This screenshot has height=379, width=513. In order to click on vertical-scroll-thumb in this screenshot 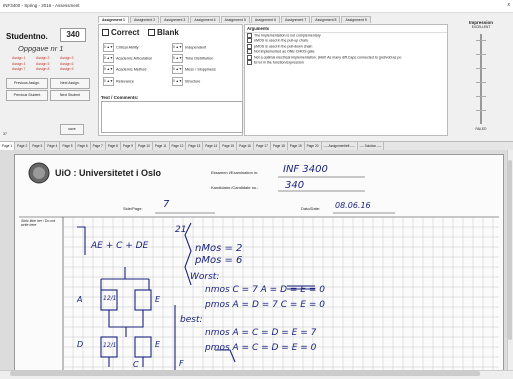, I will do `click(510, 250)`.